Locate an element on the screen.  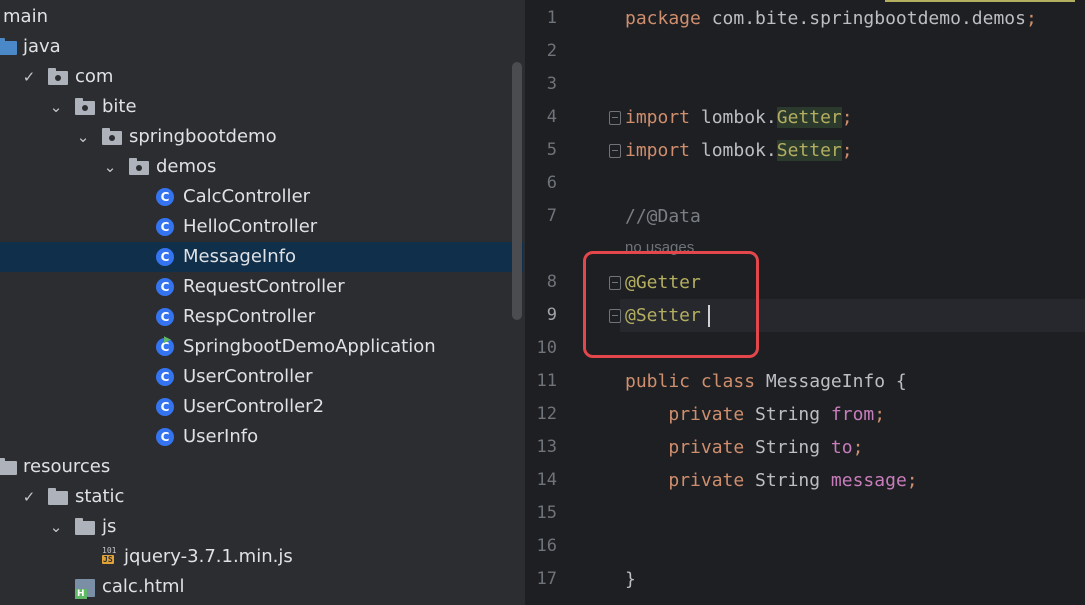
tree-item-calccontroller: C CalcController is located at coordinates (261, 197).